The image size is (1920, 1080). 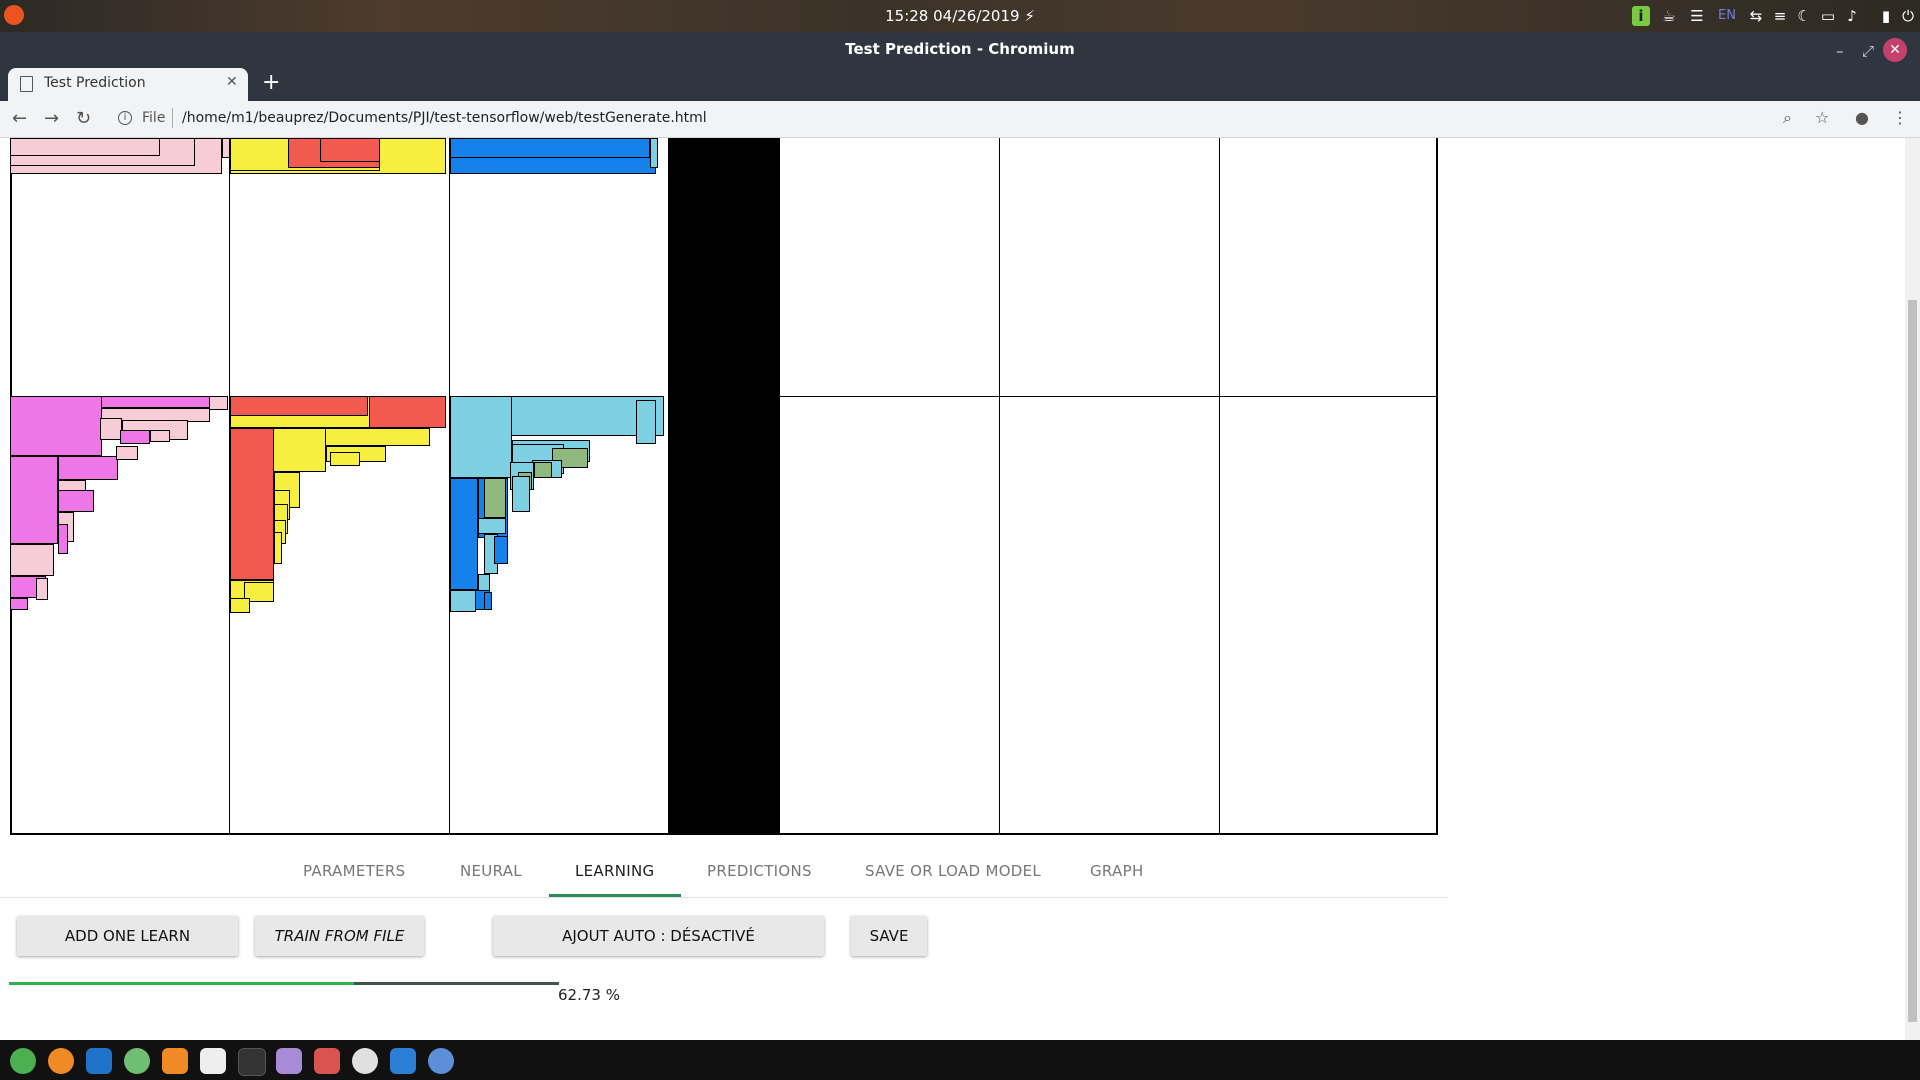 I want to click on tab-learning: LEARNING, so click(x=614, y=871).